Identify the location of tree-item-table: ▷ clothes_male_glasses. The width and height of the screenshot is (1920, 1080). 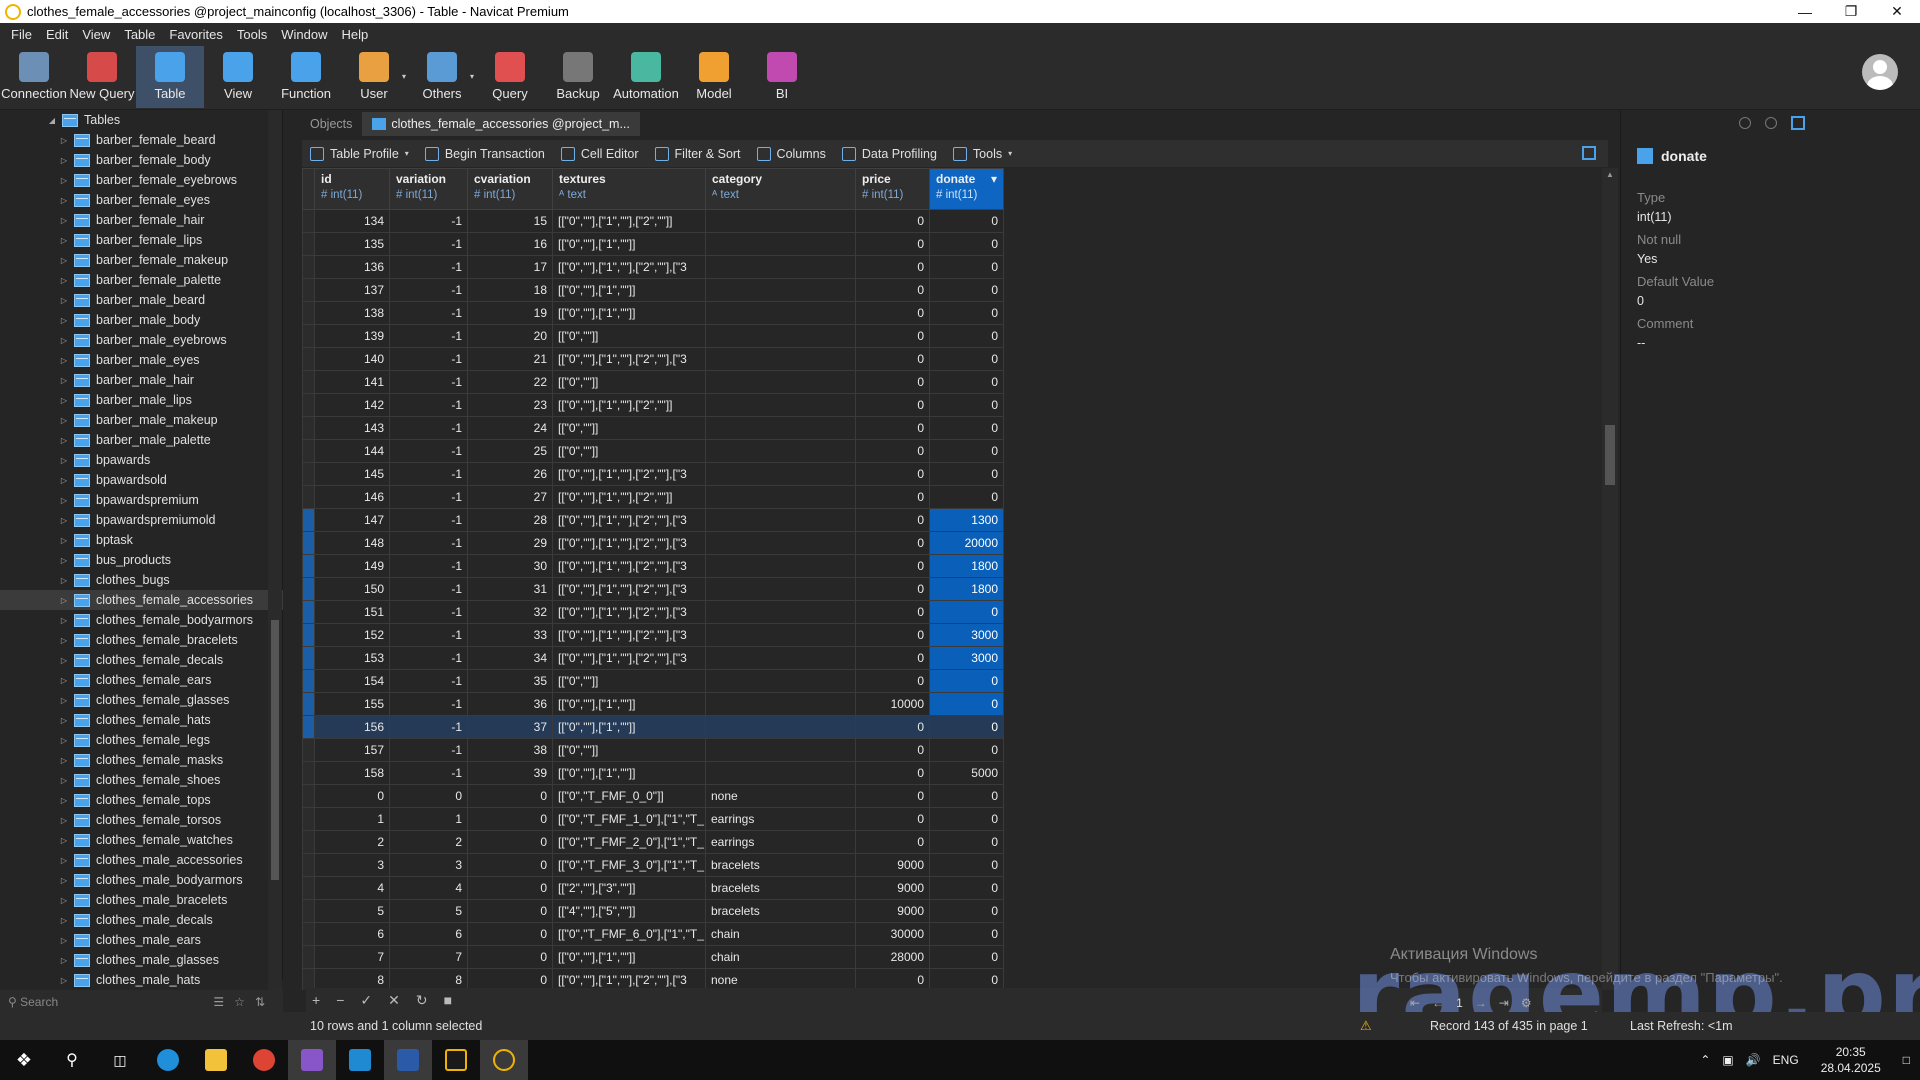
(141, 960).